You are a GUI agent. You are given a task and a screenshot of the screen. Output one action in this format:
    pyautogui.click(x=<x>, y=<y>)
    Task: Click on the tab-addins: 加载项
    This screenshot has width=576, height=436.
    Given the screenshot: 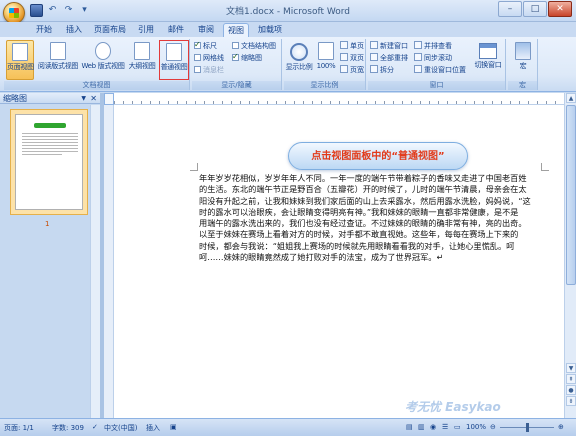 What is the action you would take?
    pyautogui.click(x=270, y=30)
    